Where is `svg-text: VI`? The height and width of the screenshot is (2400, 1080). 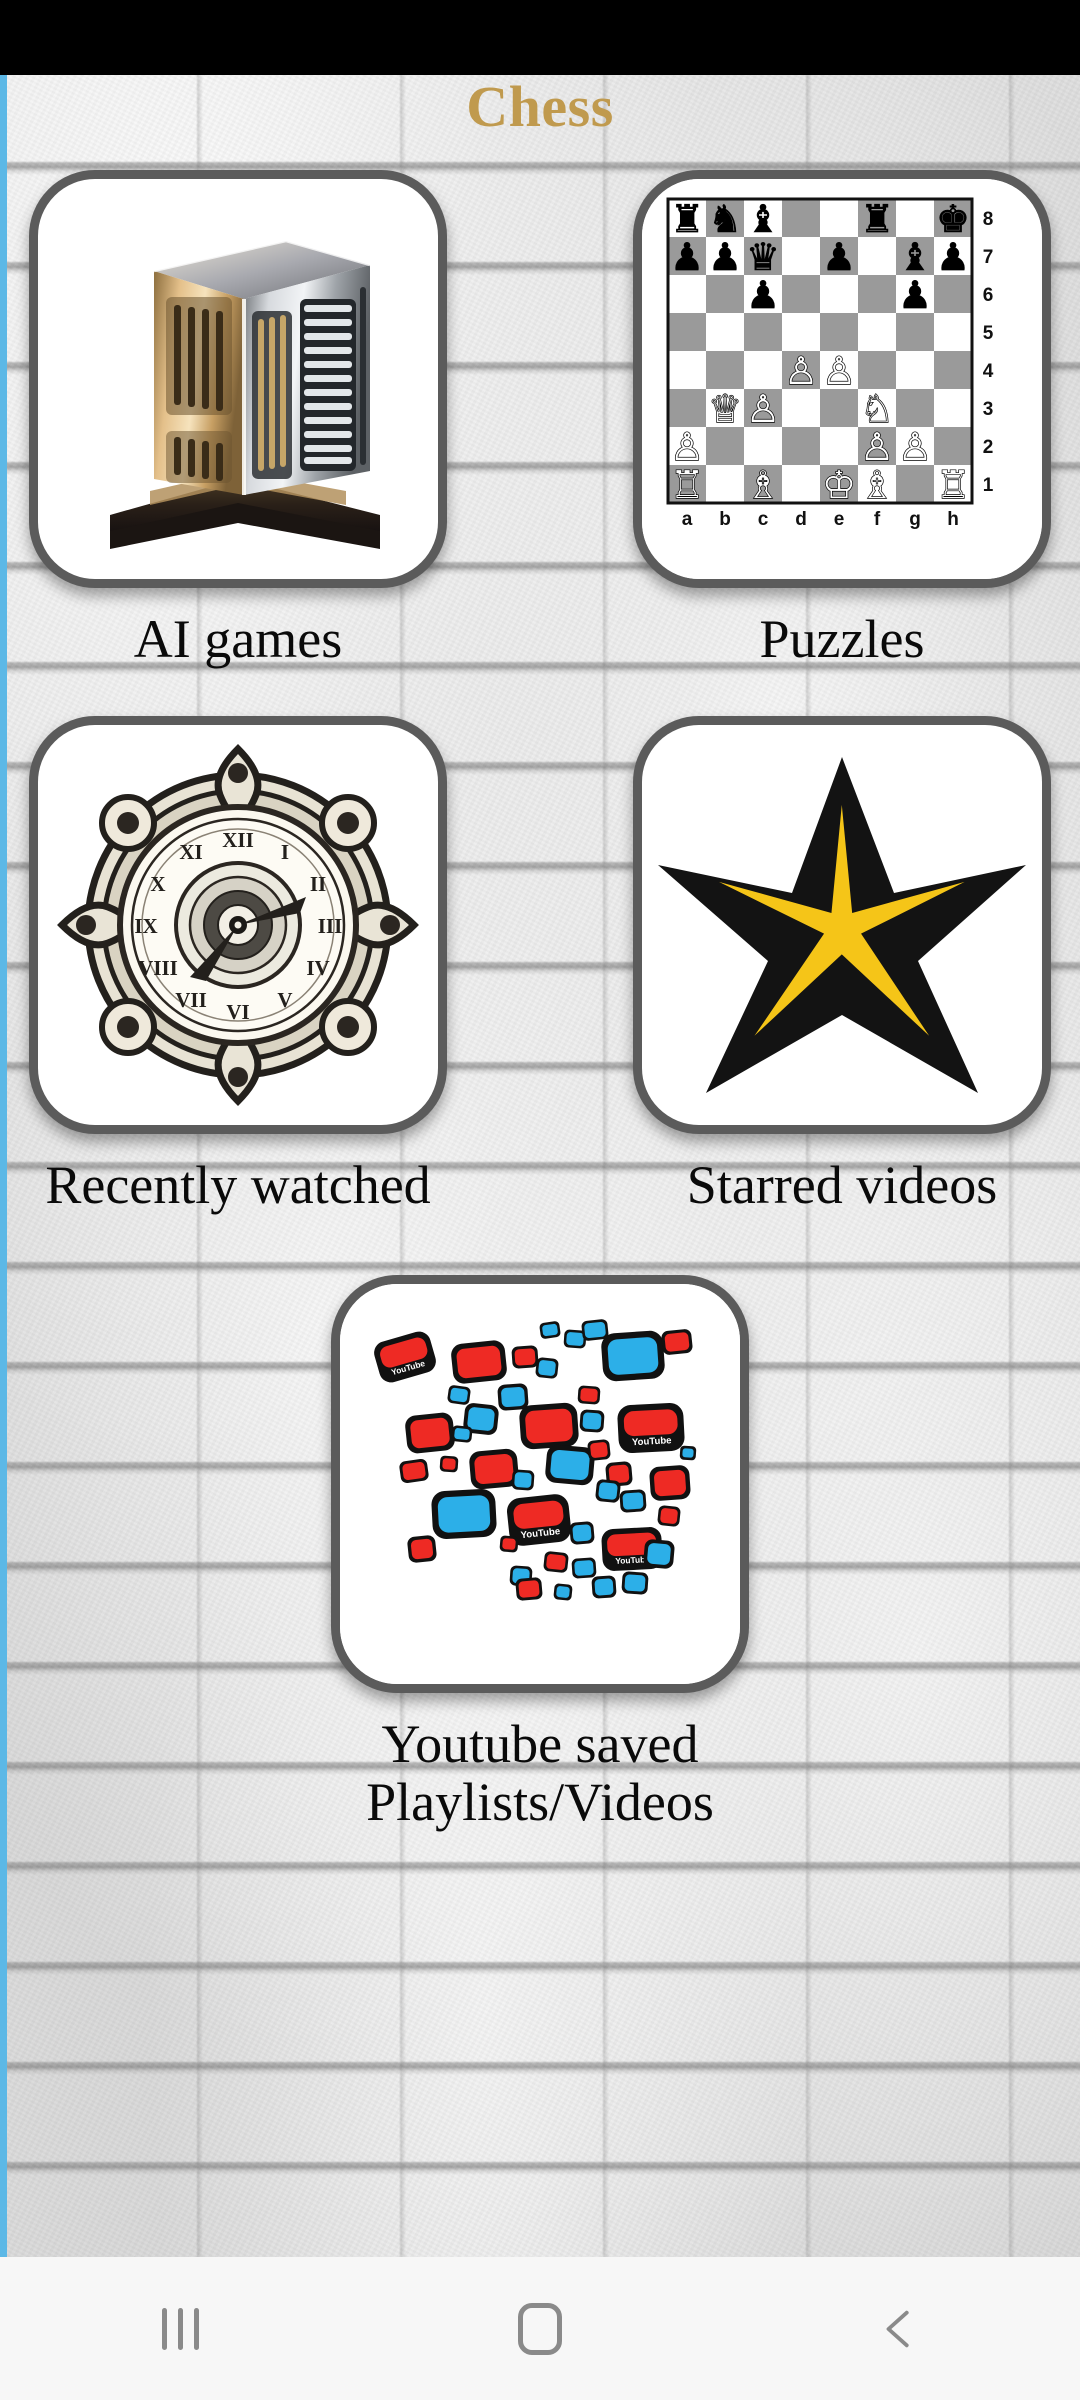 svg-text: VI is located at coordinates (237, 1012).